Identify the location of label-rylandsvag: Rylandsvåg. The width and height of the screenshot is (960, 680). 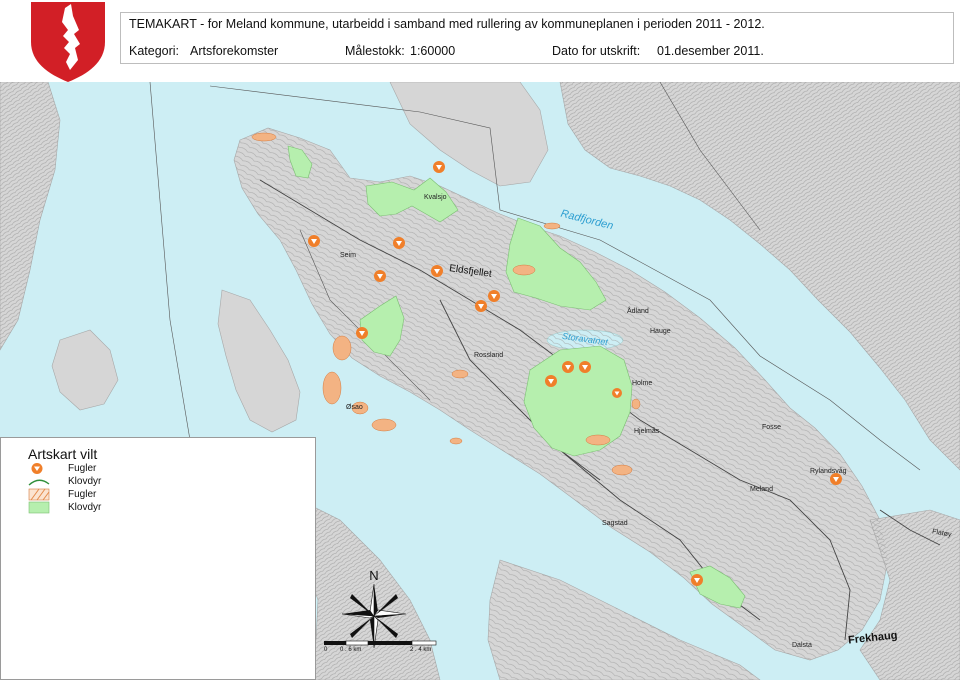
(828, 471).